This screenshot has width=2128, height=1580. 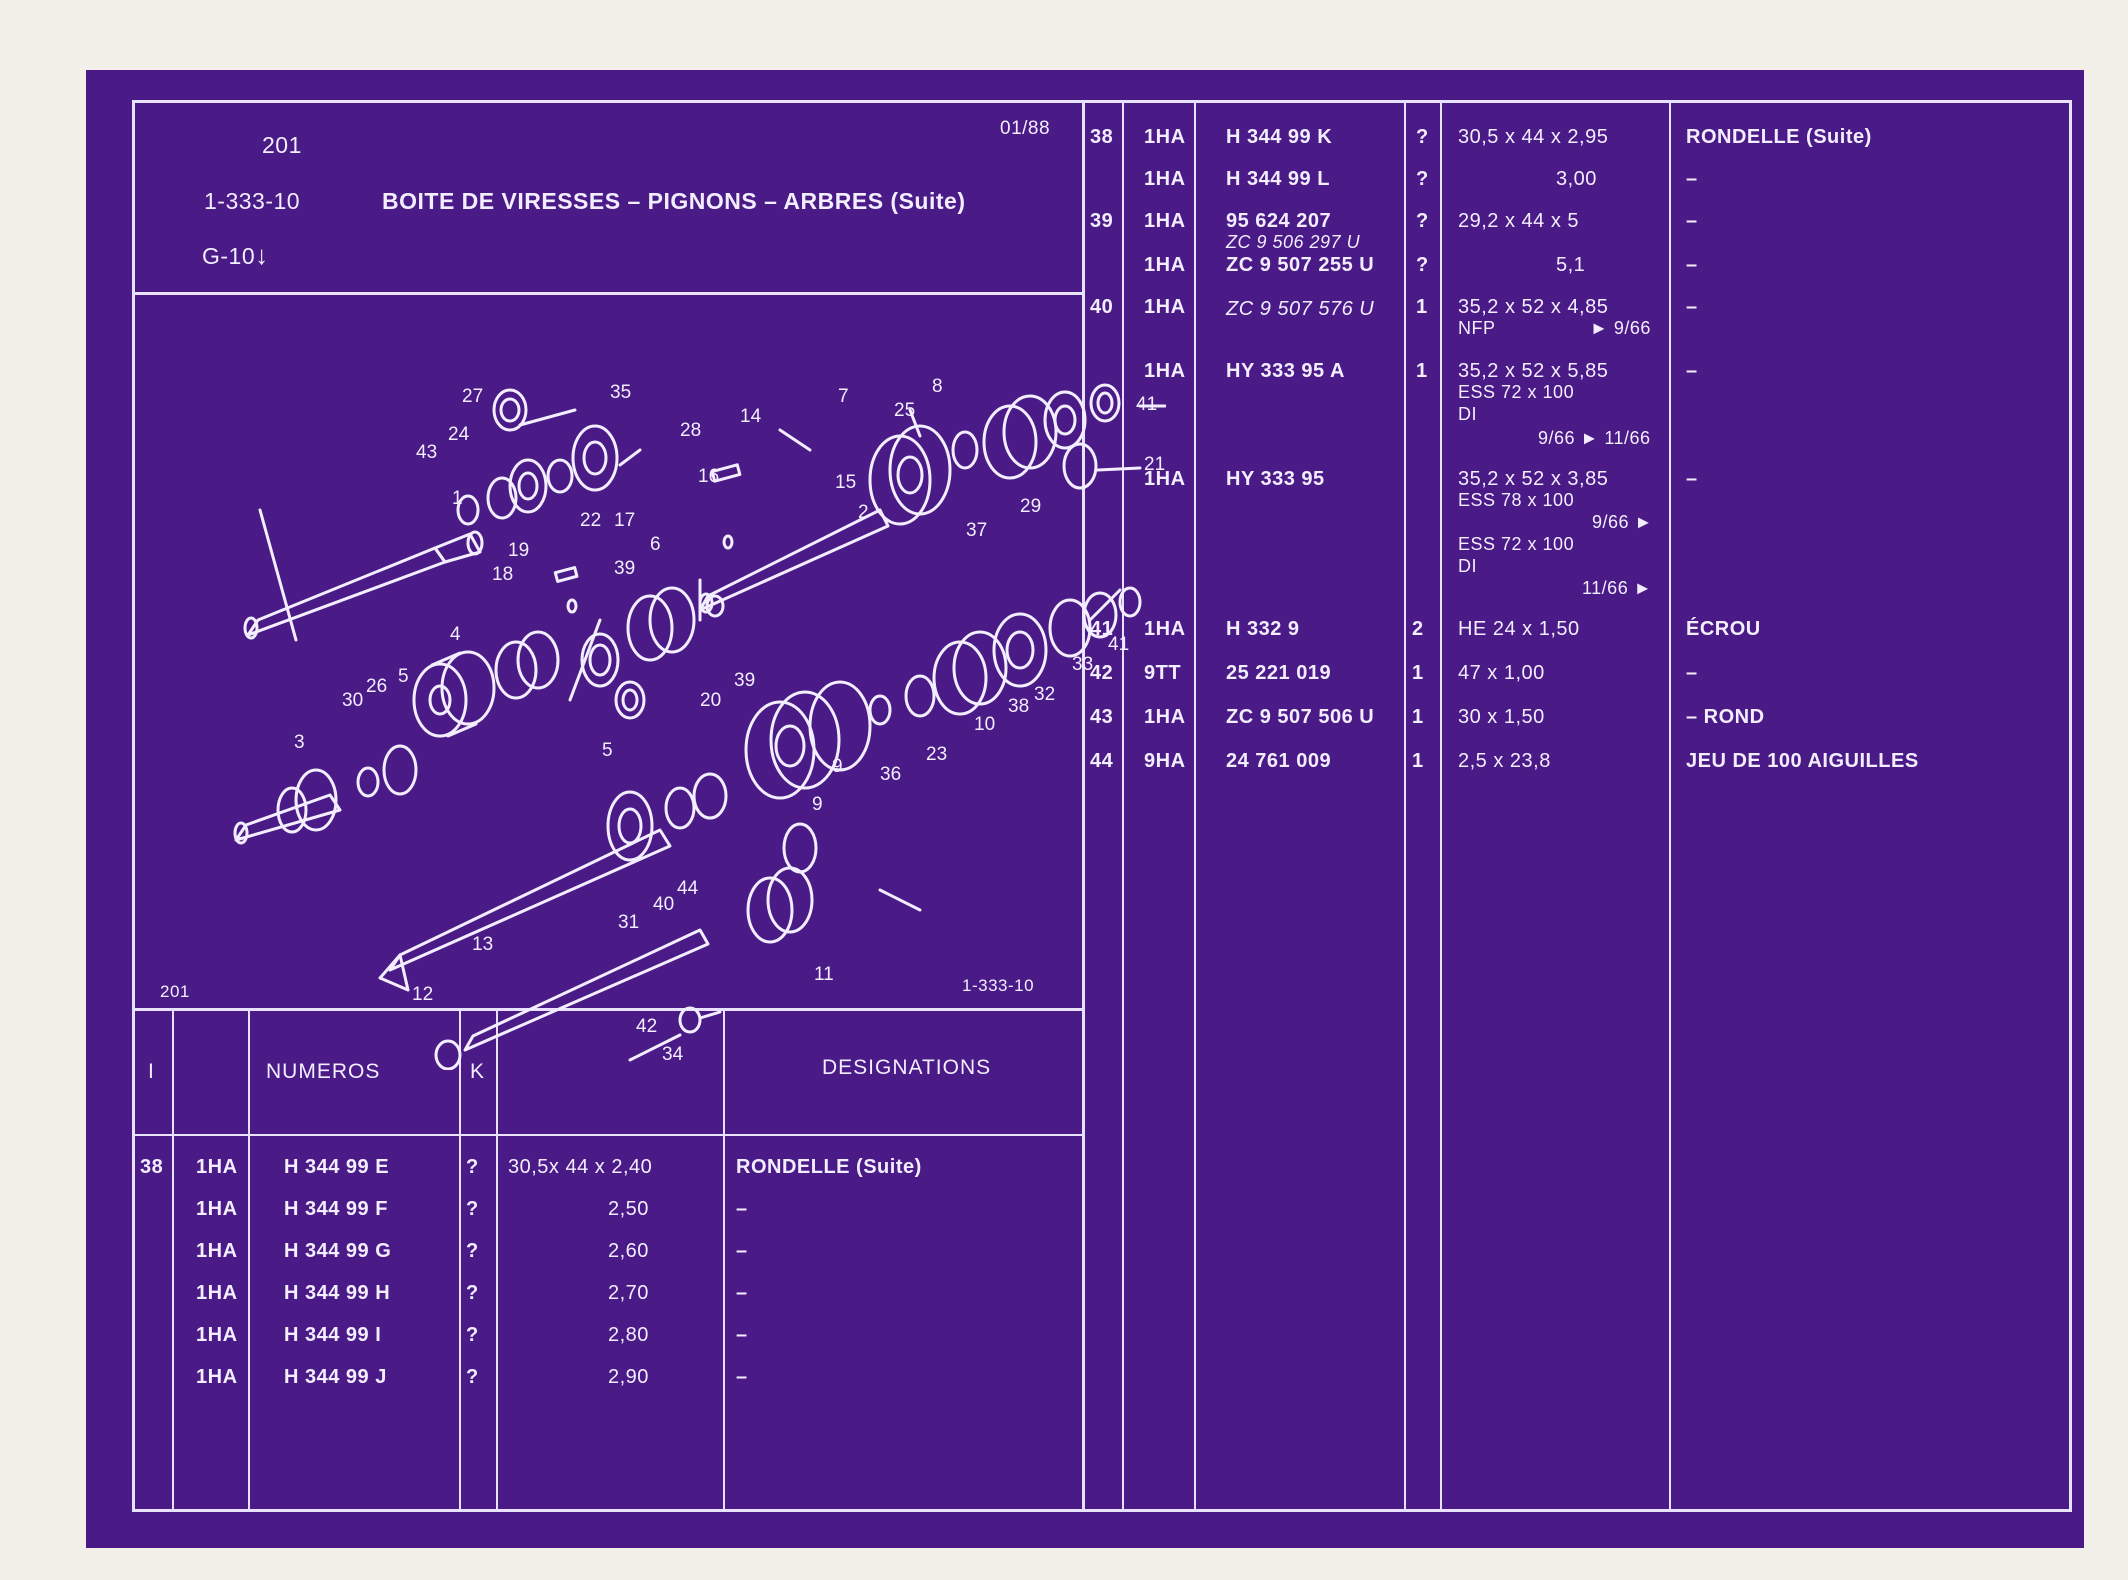 I want to click on callout-4: 4, so click(x=455, y=634).